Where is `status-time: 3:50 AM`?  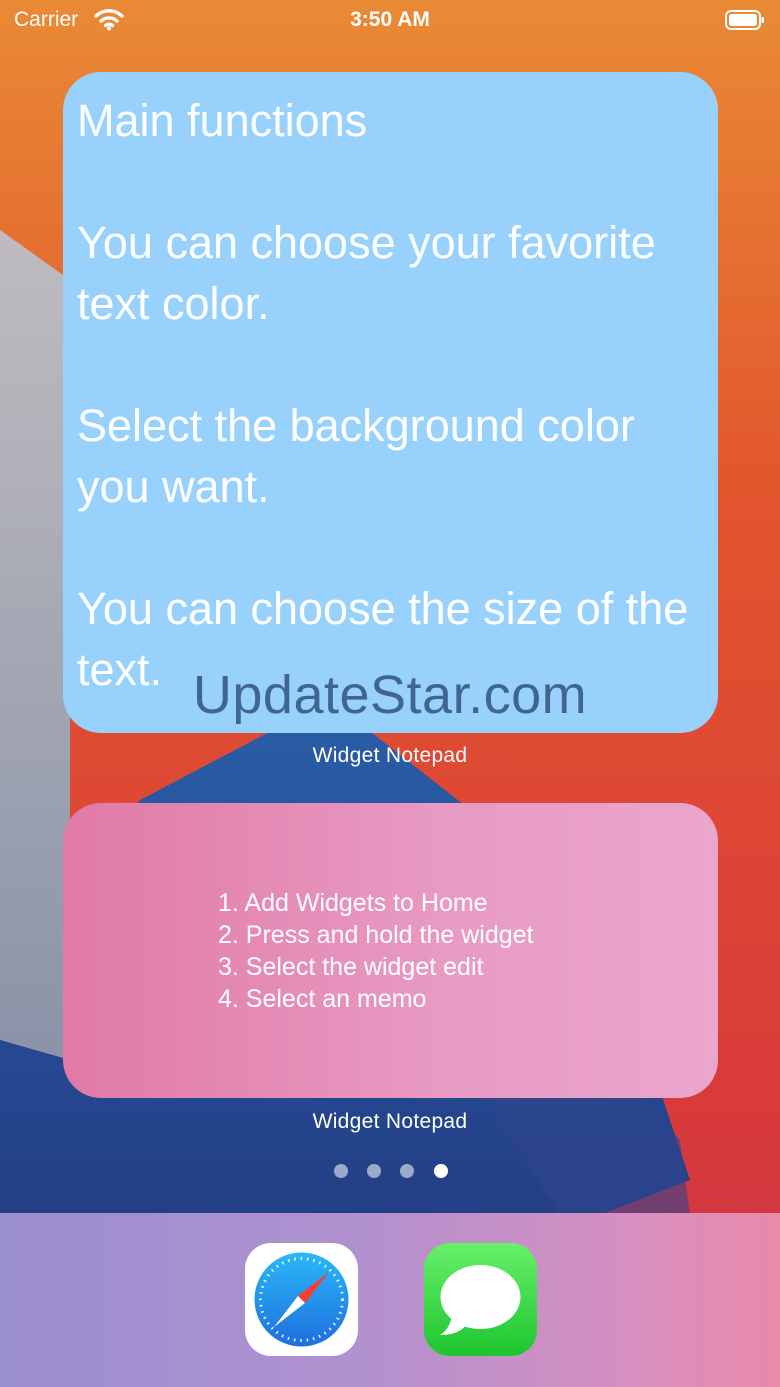 status-time: 3:50 AM is located at coordinates (390, 19).